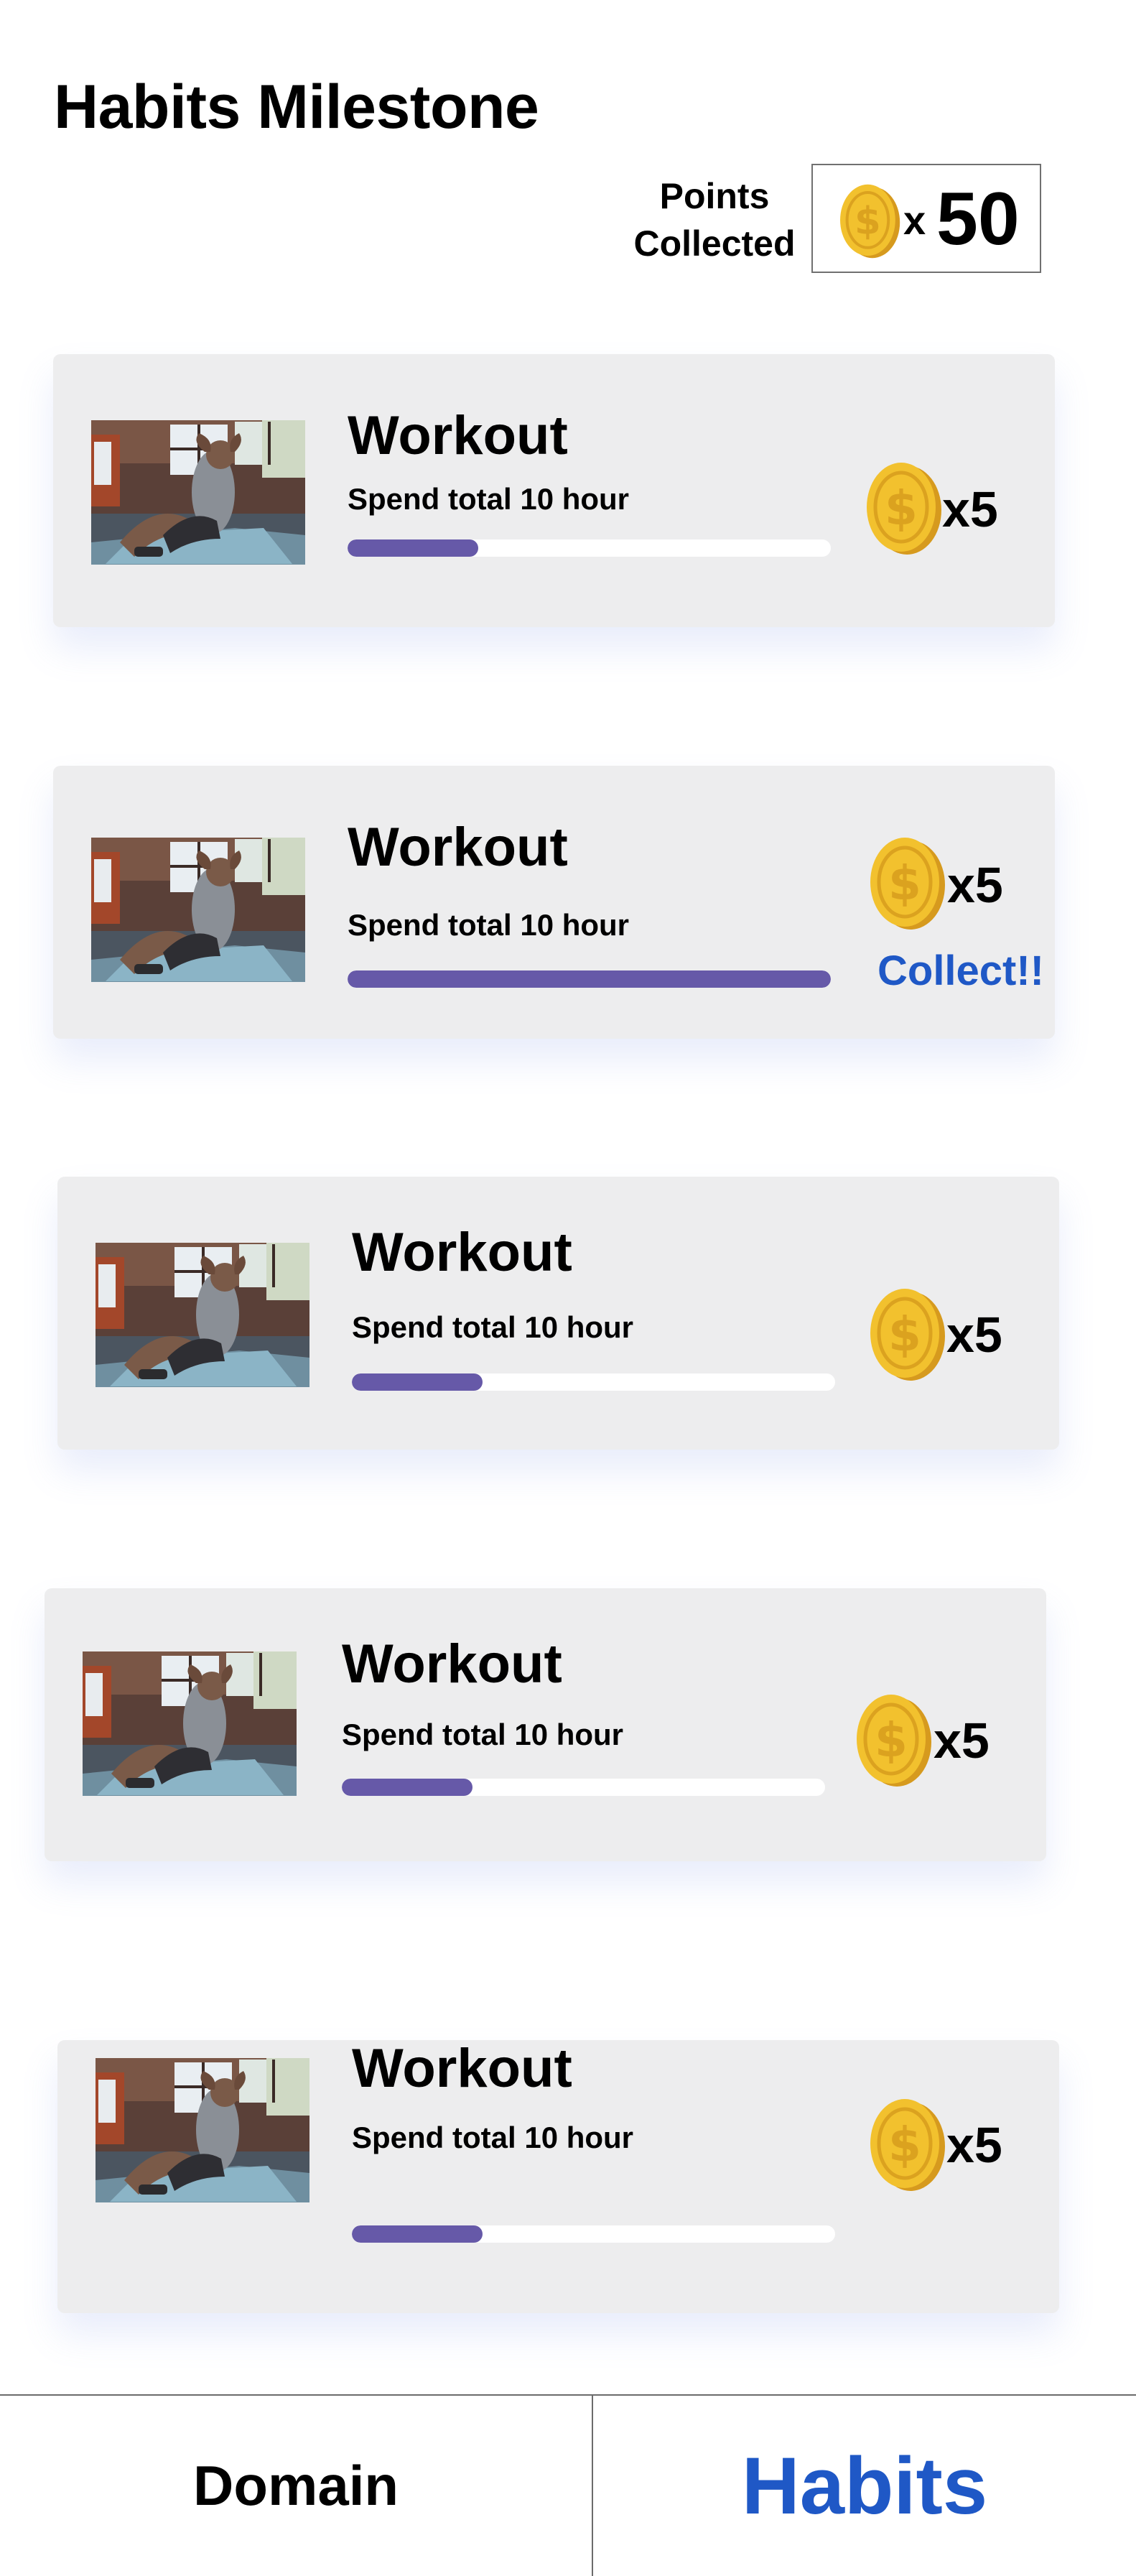  I want to click on points-counter: x 50, so click(926, 218).